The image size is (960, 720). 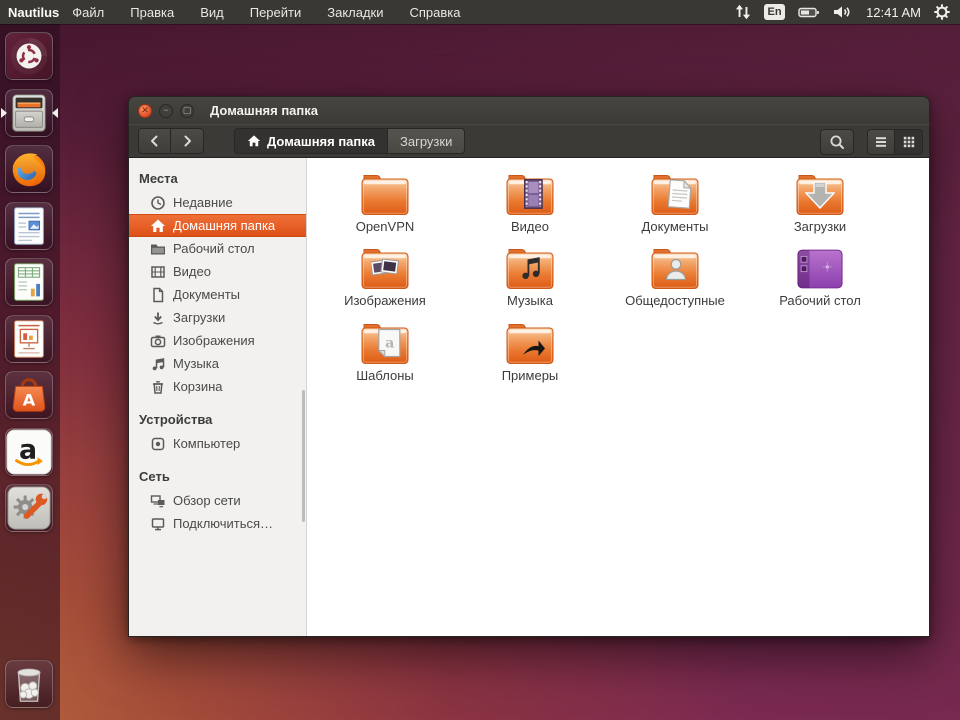 What do you see at coordinates (224, 225) in the screenshot?
I see `sidebar-item-label: Домашняя папка` at bounding box center [224, 225].